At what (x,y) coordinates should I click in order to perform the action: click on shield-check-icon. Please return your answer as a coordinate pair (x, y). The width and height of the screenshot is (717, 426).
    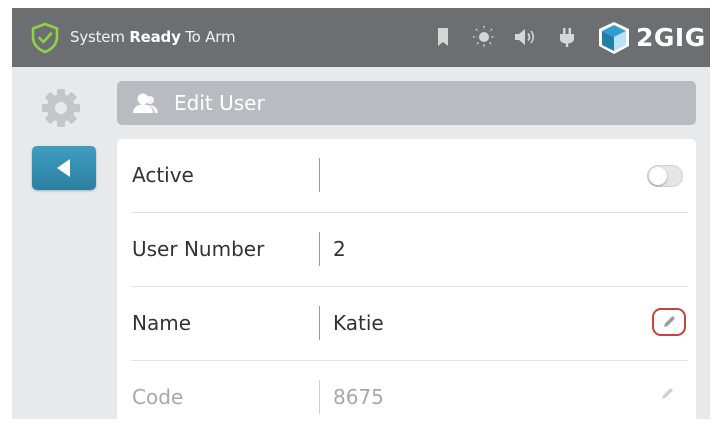
    Looking at the image, I should click on (45, 38).